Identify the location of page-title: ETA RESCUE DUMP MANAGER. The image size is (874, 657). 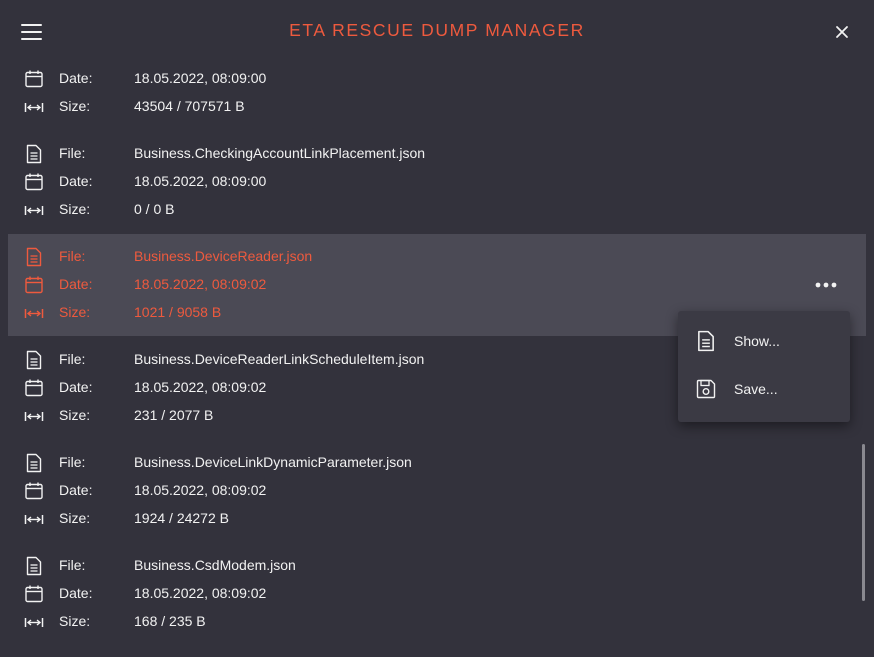
(437, 30).